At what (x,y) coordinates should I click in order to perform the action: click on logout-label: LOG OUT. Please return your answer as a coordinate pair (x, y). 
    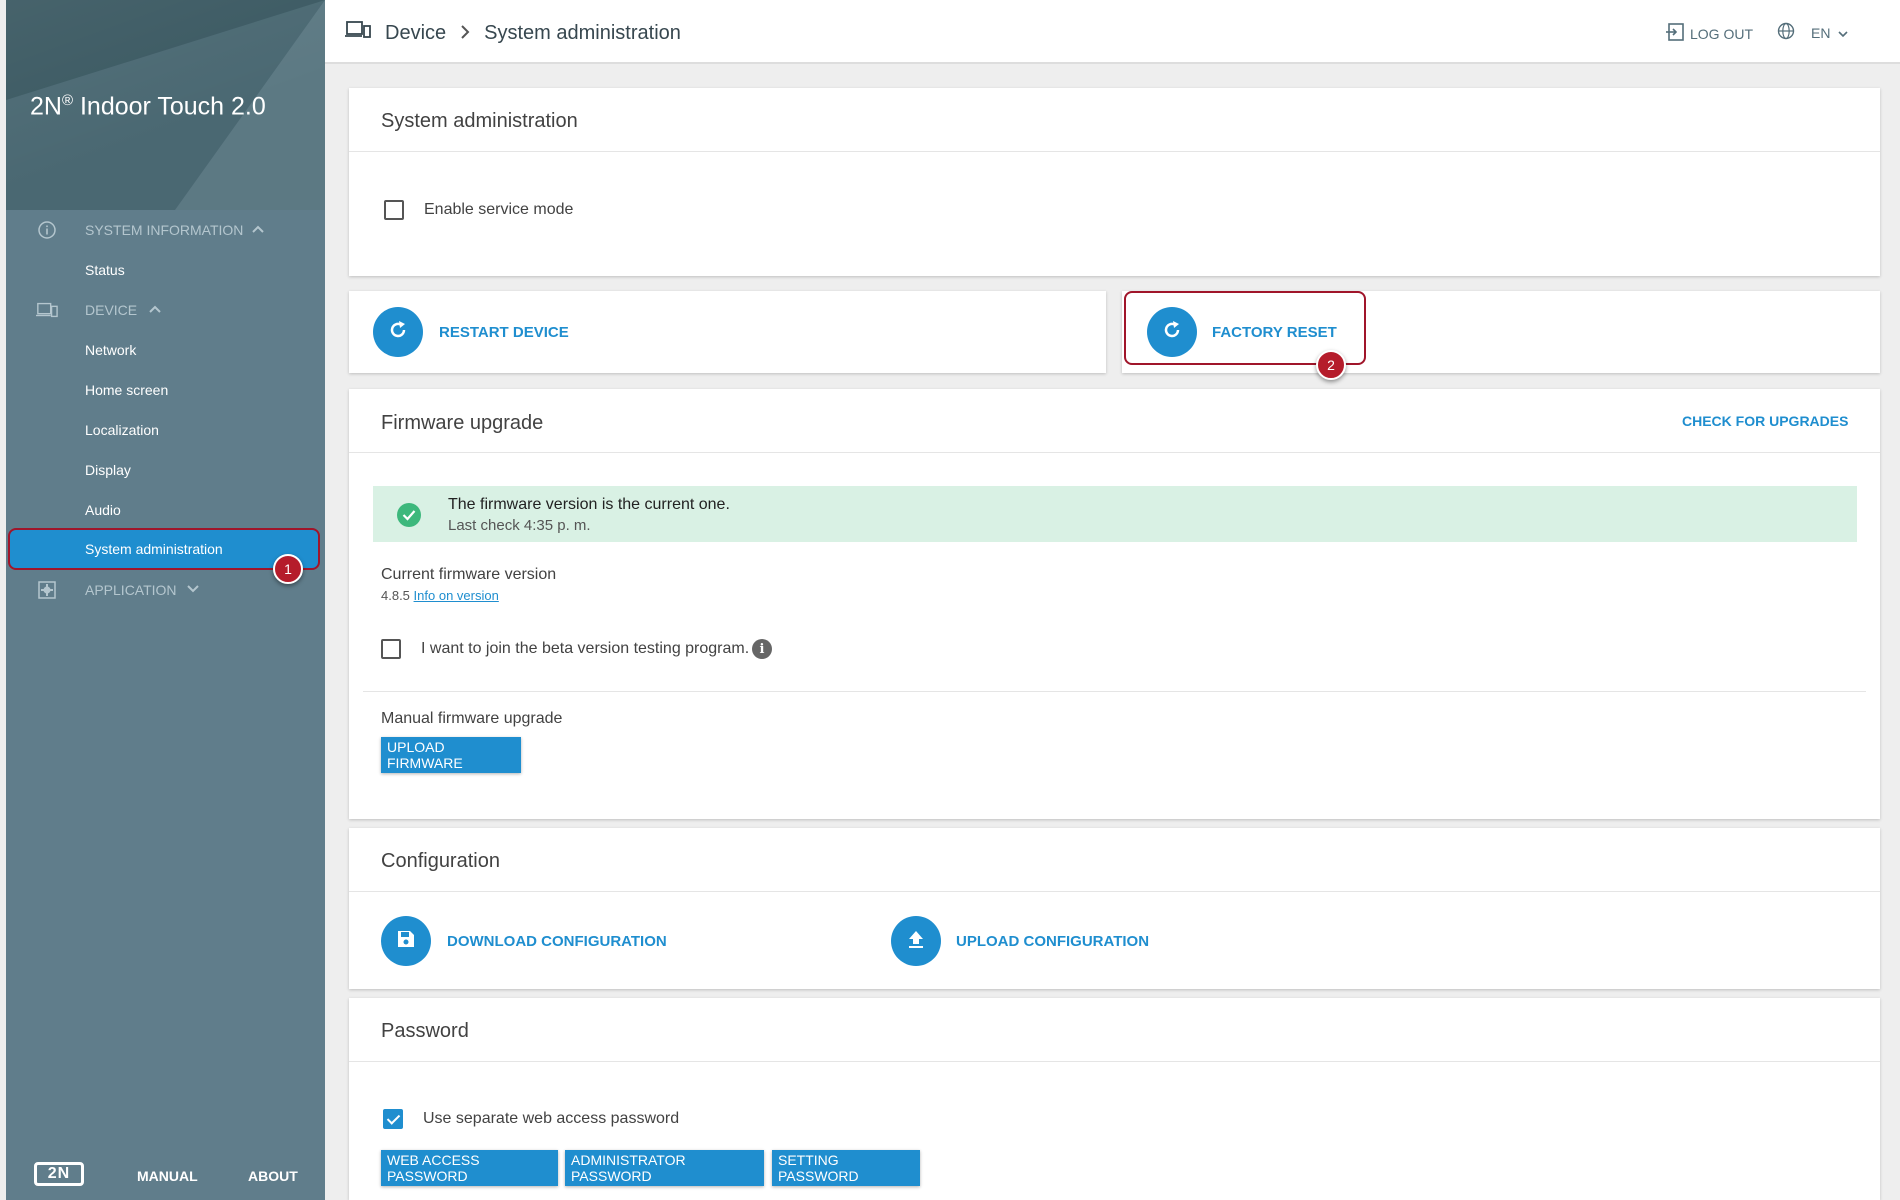
    Looking at the image, I should click on (1722, 33).